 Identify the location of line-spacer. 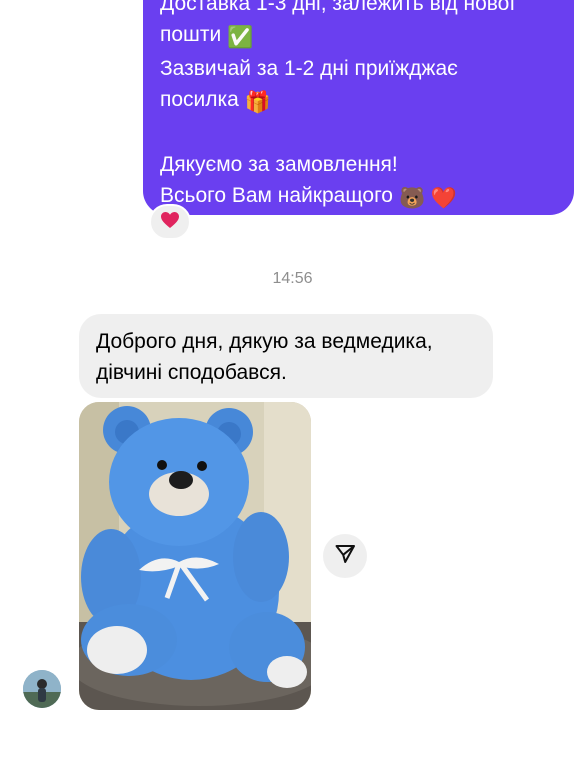
(359, 133).